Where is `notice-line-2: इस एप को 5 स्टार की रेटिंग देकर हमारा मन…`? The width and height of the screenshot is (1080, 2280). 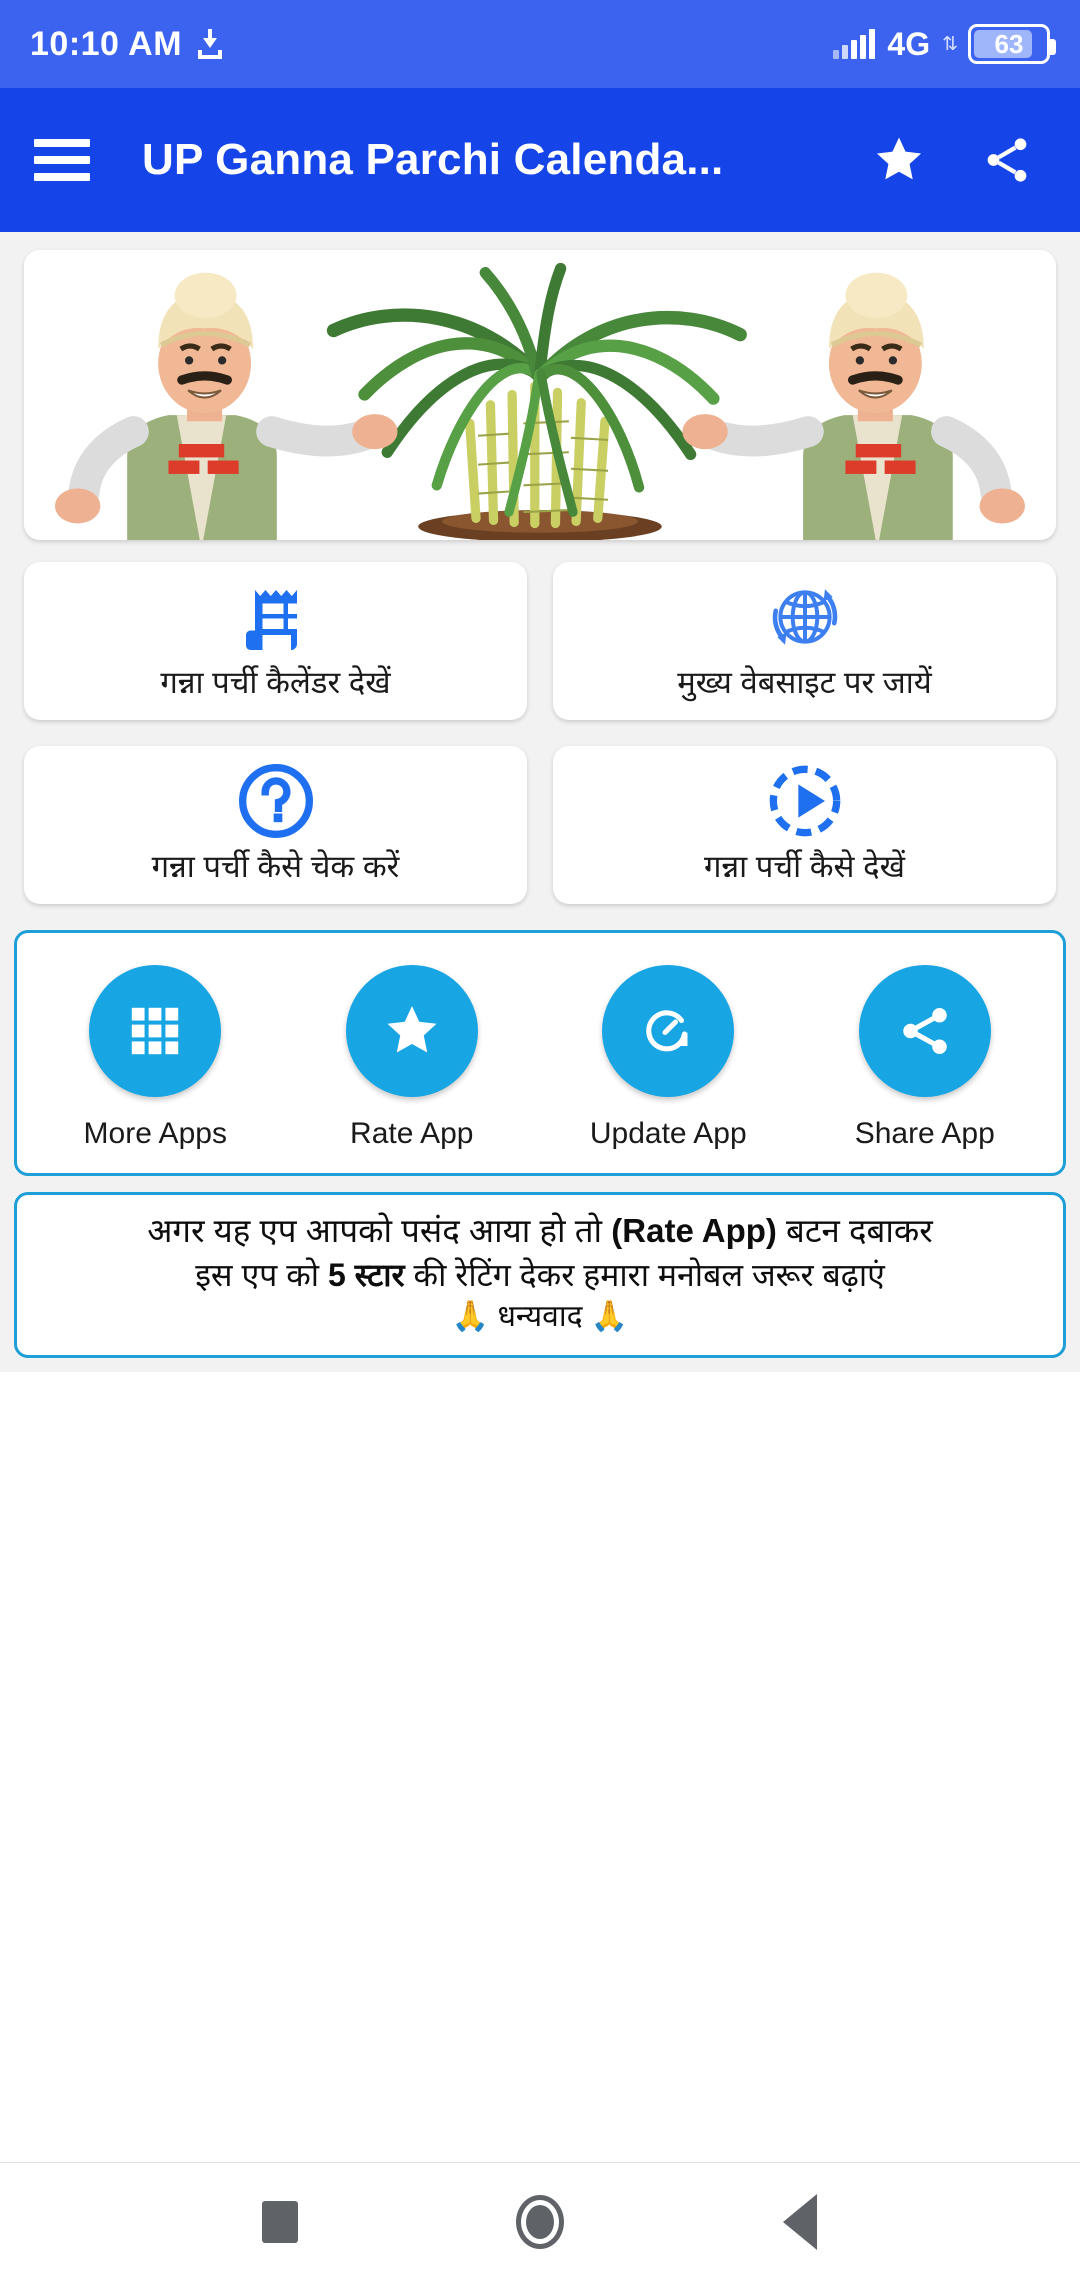 notice-line-2: इस एप को 5 स्टार की रेटिंग देकर हमारा मन… is located at coordinates (540, 1275).